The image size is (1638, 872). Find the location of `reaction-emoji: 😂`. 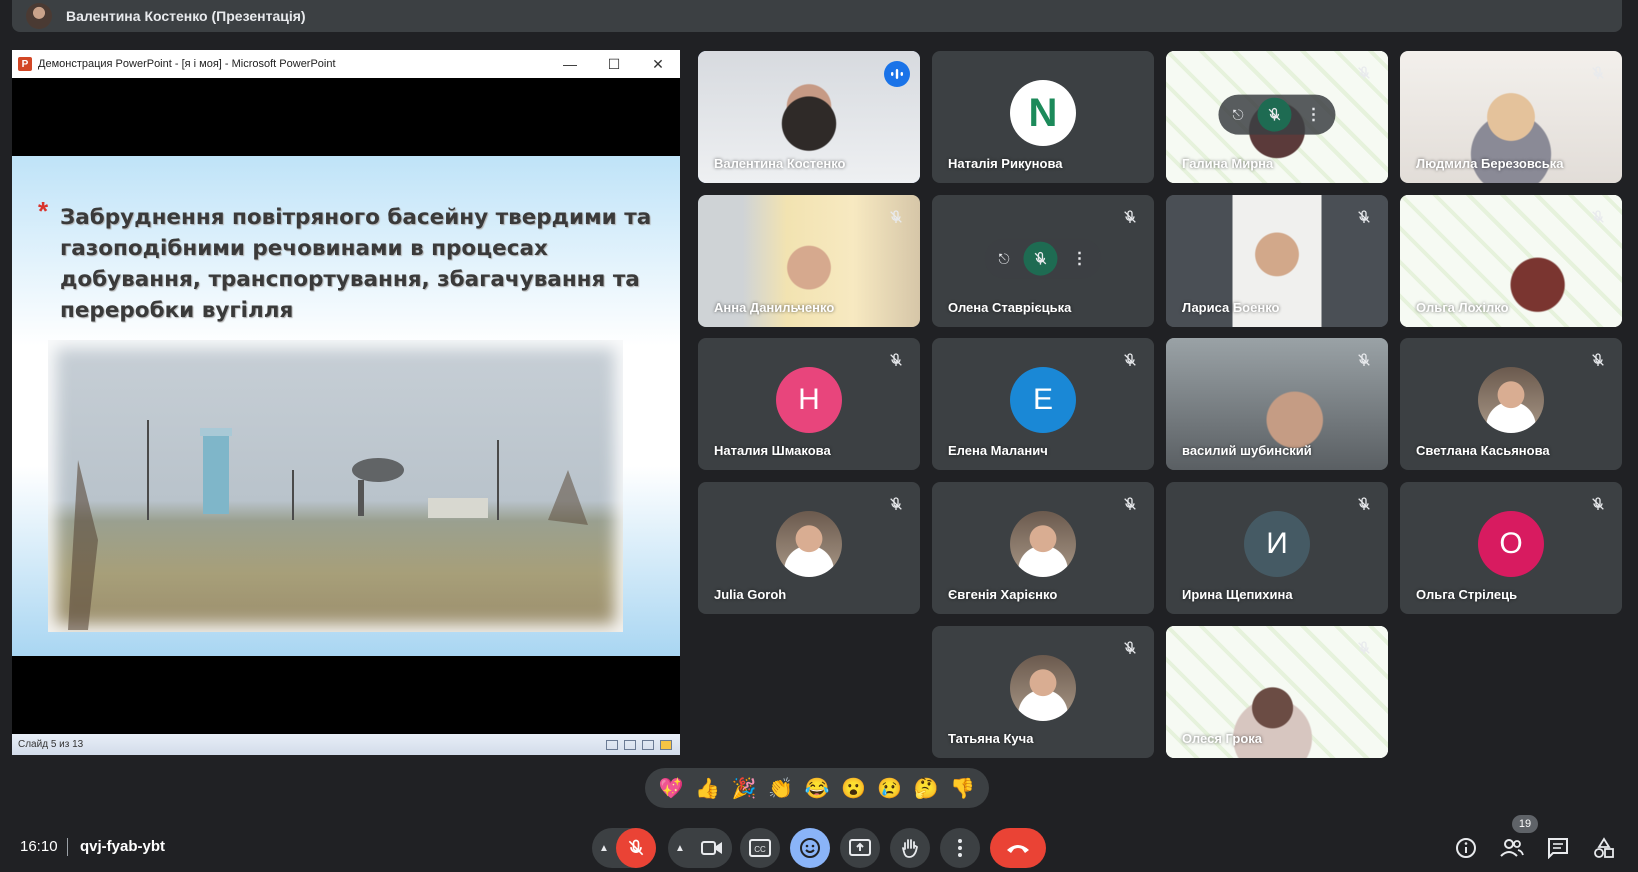

reaction-emoji: 😂 is located at coordinates (817, 788).